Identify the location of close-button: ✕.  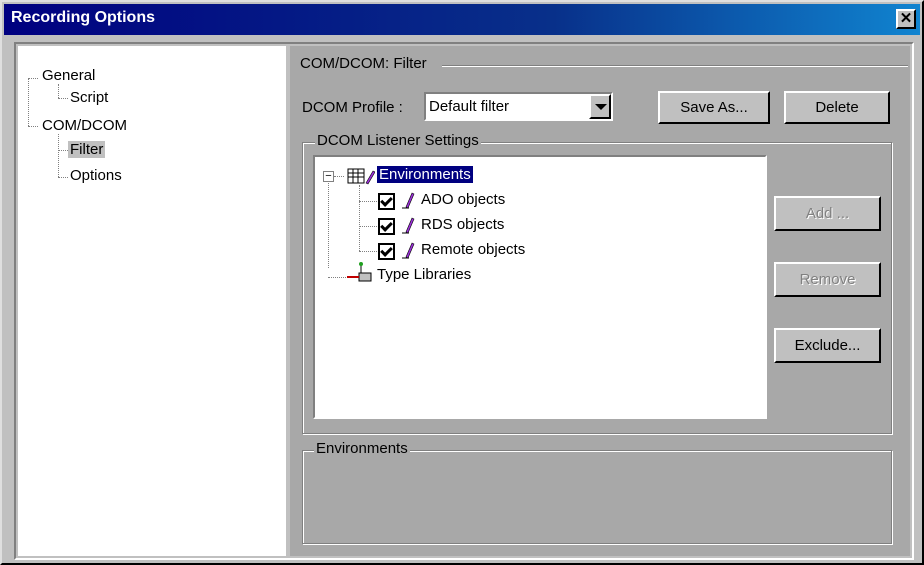
(906, 19).